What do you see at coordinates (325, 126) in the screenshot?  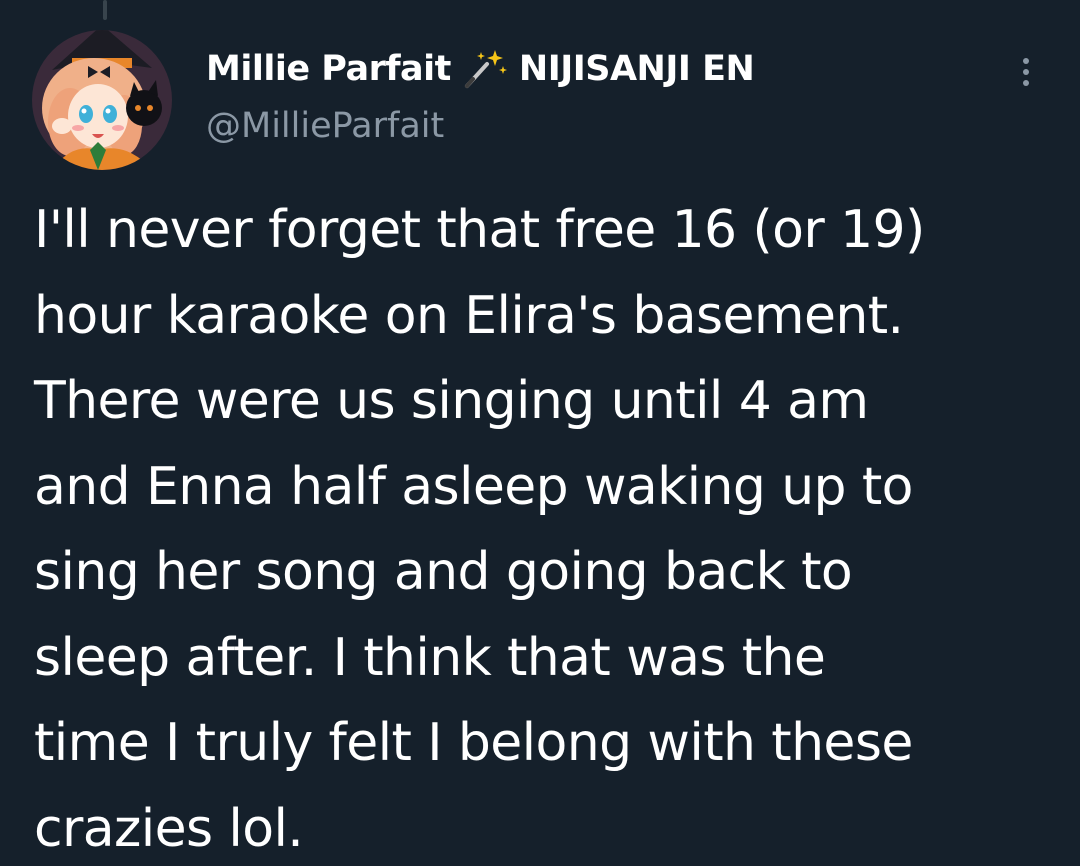 I see `user-handle: @MillieParfait` at bounding box center [325, 126].